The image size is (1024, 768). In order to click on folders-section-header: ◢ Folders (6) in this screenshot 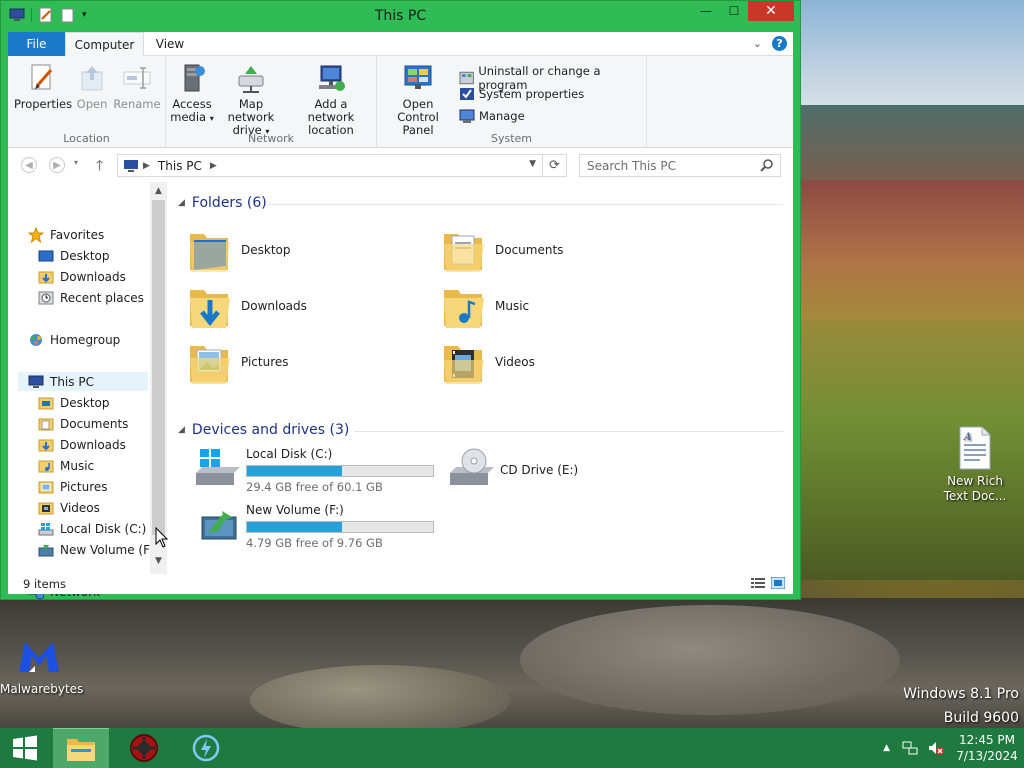, I will do `click(222, 203)`.